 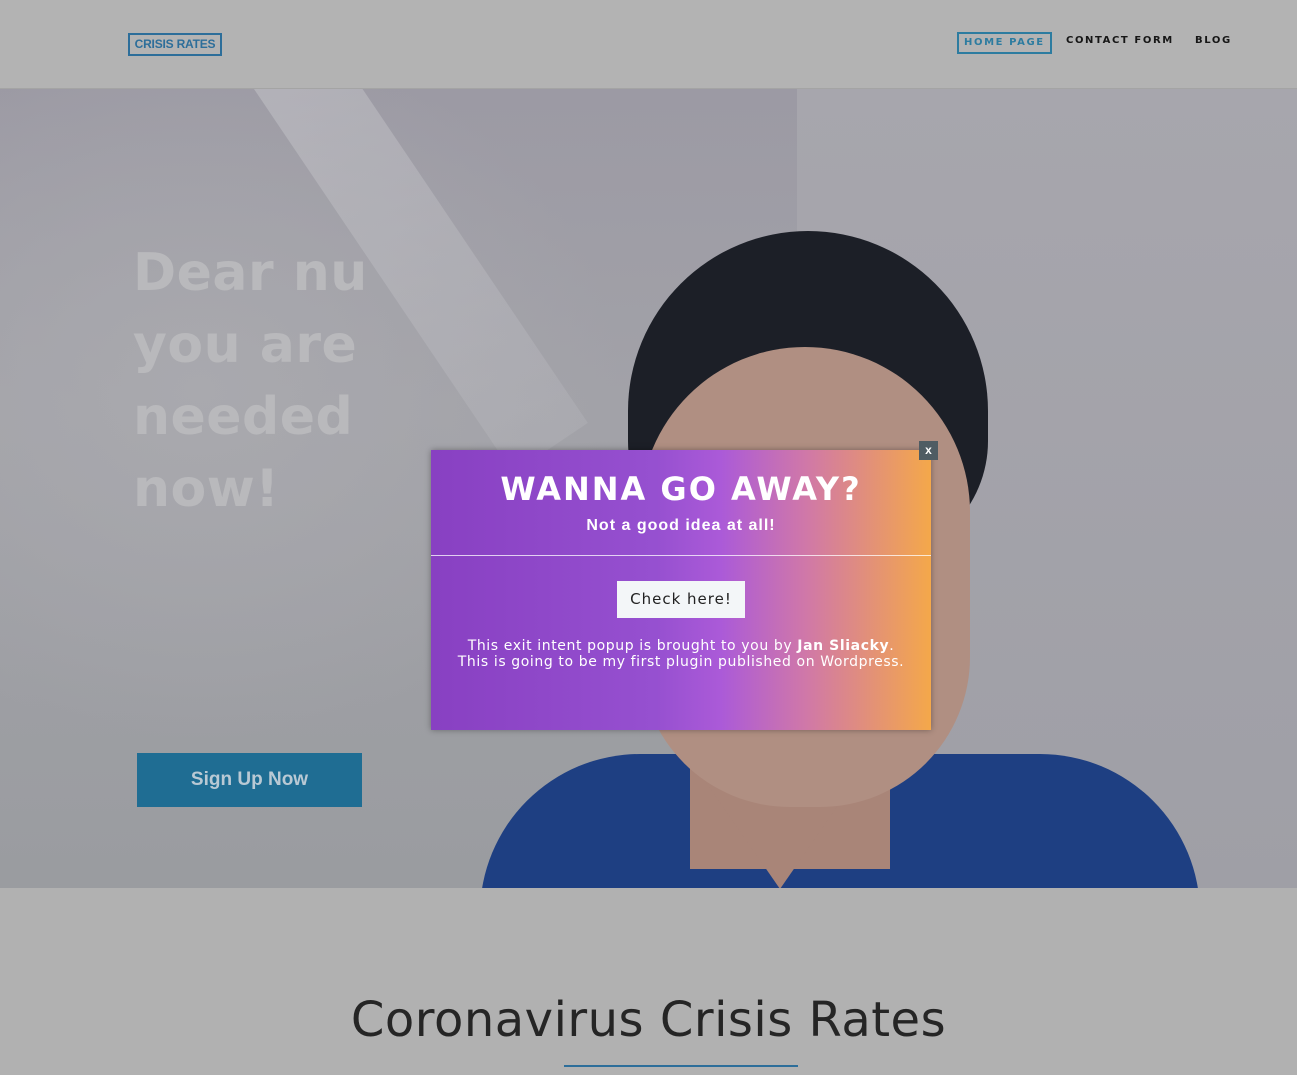 I want to click on popup-author: Jan Sliacky, so click(x=843, y=646).